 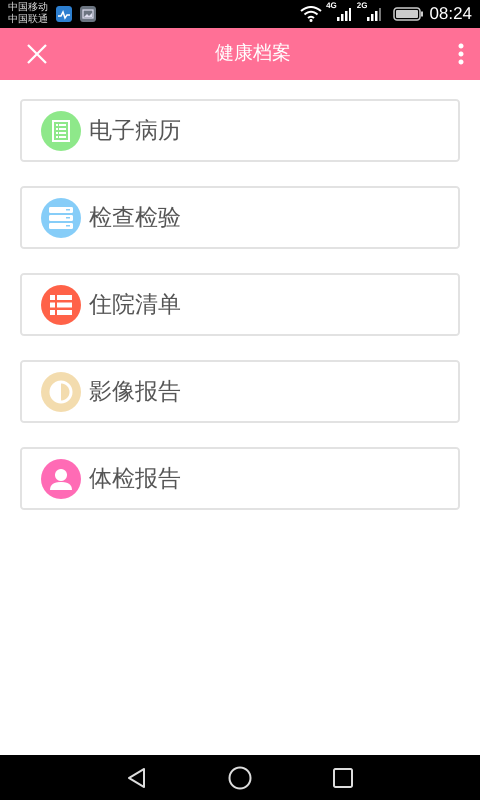 I want to click on network-type: 4G, so click(x=331, y=6).